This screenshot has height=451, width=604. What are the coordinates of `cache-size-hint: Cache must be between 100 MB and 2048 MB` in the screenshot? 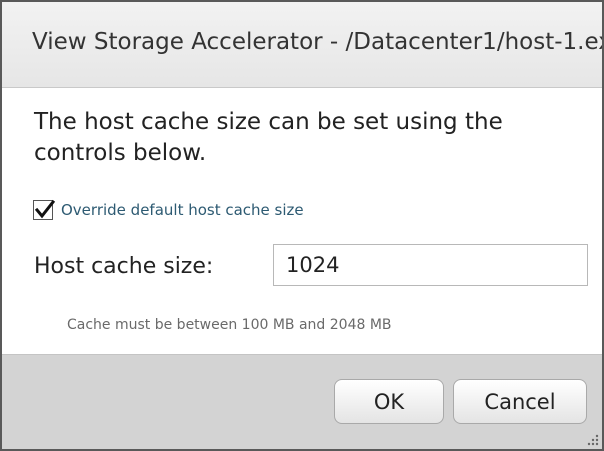 It's located at (229, 325).